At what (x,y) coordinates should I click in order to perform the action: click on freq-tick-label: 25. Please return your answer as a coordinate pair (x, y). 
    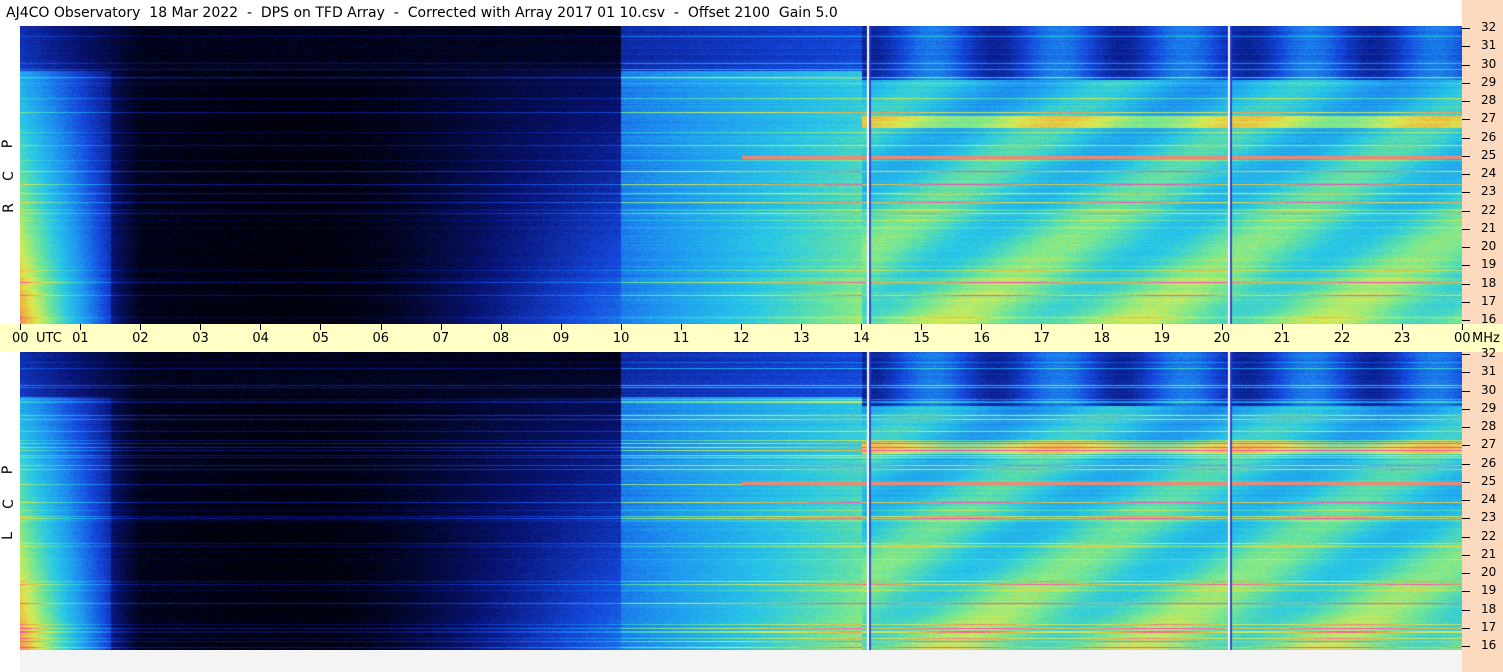
    Looking at the image, I should click on (1489, 154).